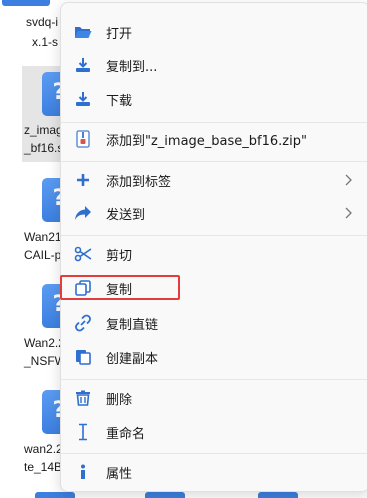  I want to click on file-name: _bf16.s, so click(43, 148).